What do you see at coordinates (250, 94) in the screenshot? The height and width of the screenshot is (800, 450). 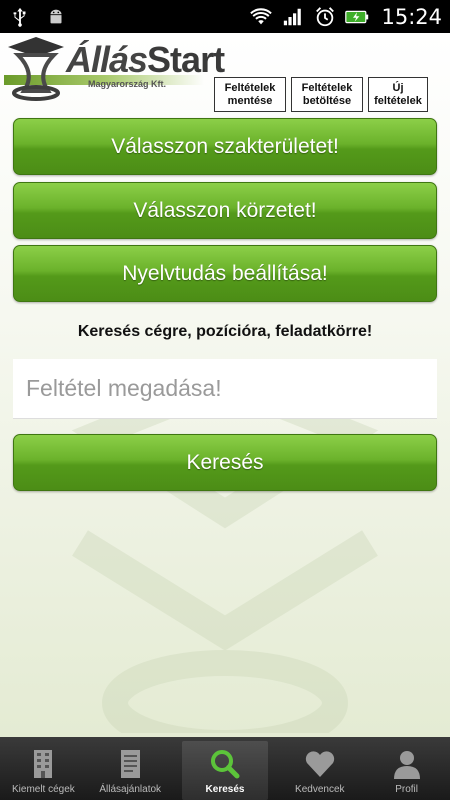 I see `save-criteria-button: Feltételek mentése` at bounding box center [250, 94].